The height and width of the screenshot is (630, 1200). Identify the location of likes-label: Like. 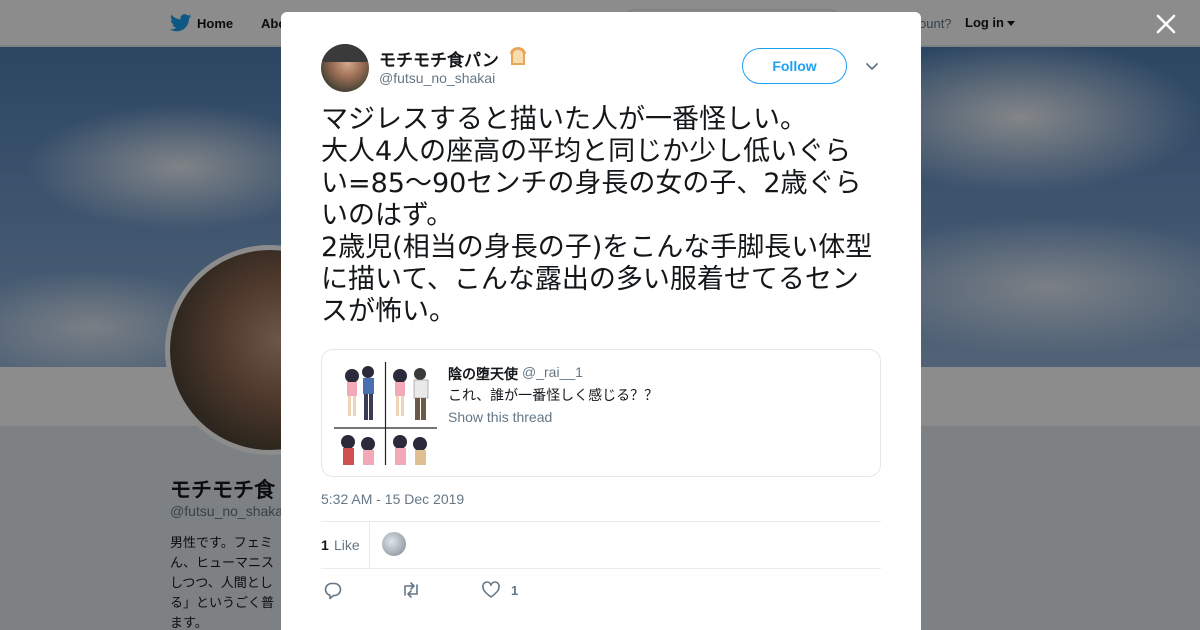
(347, 545).